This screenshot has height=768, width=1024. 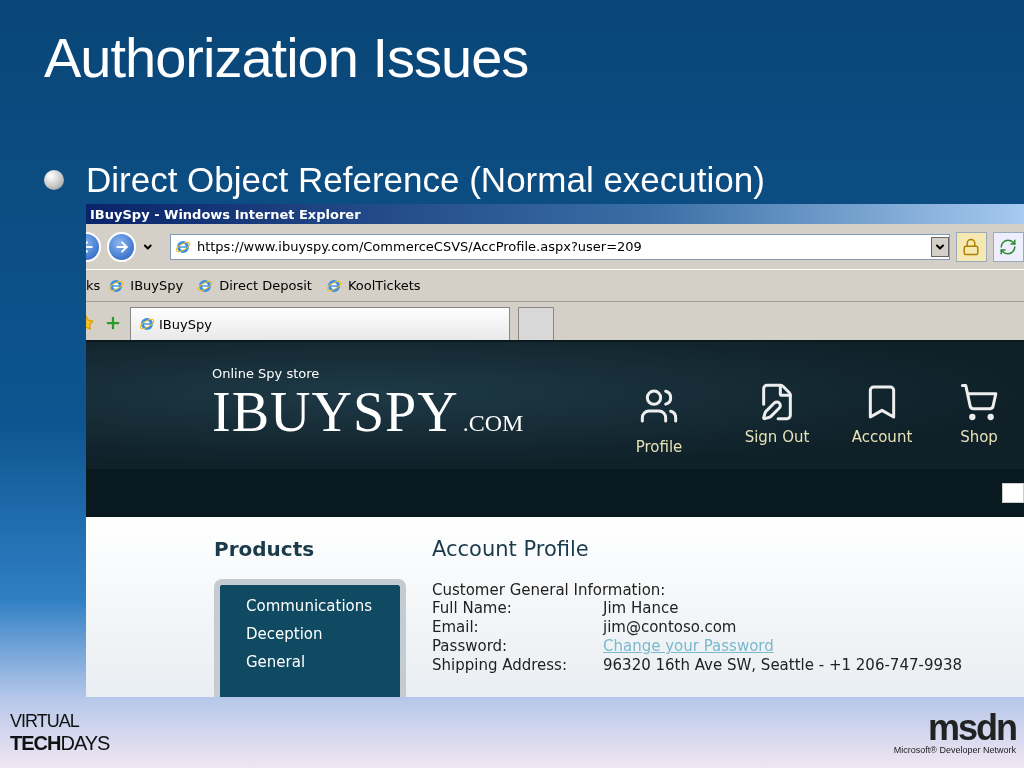 What do you see at coordinates (113, 323) in the screenshot?
I see `add-favorite-icon` at bounding box center [113, 323].